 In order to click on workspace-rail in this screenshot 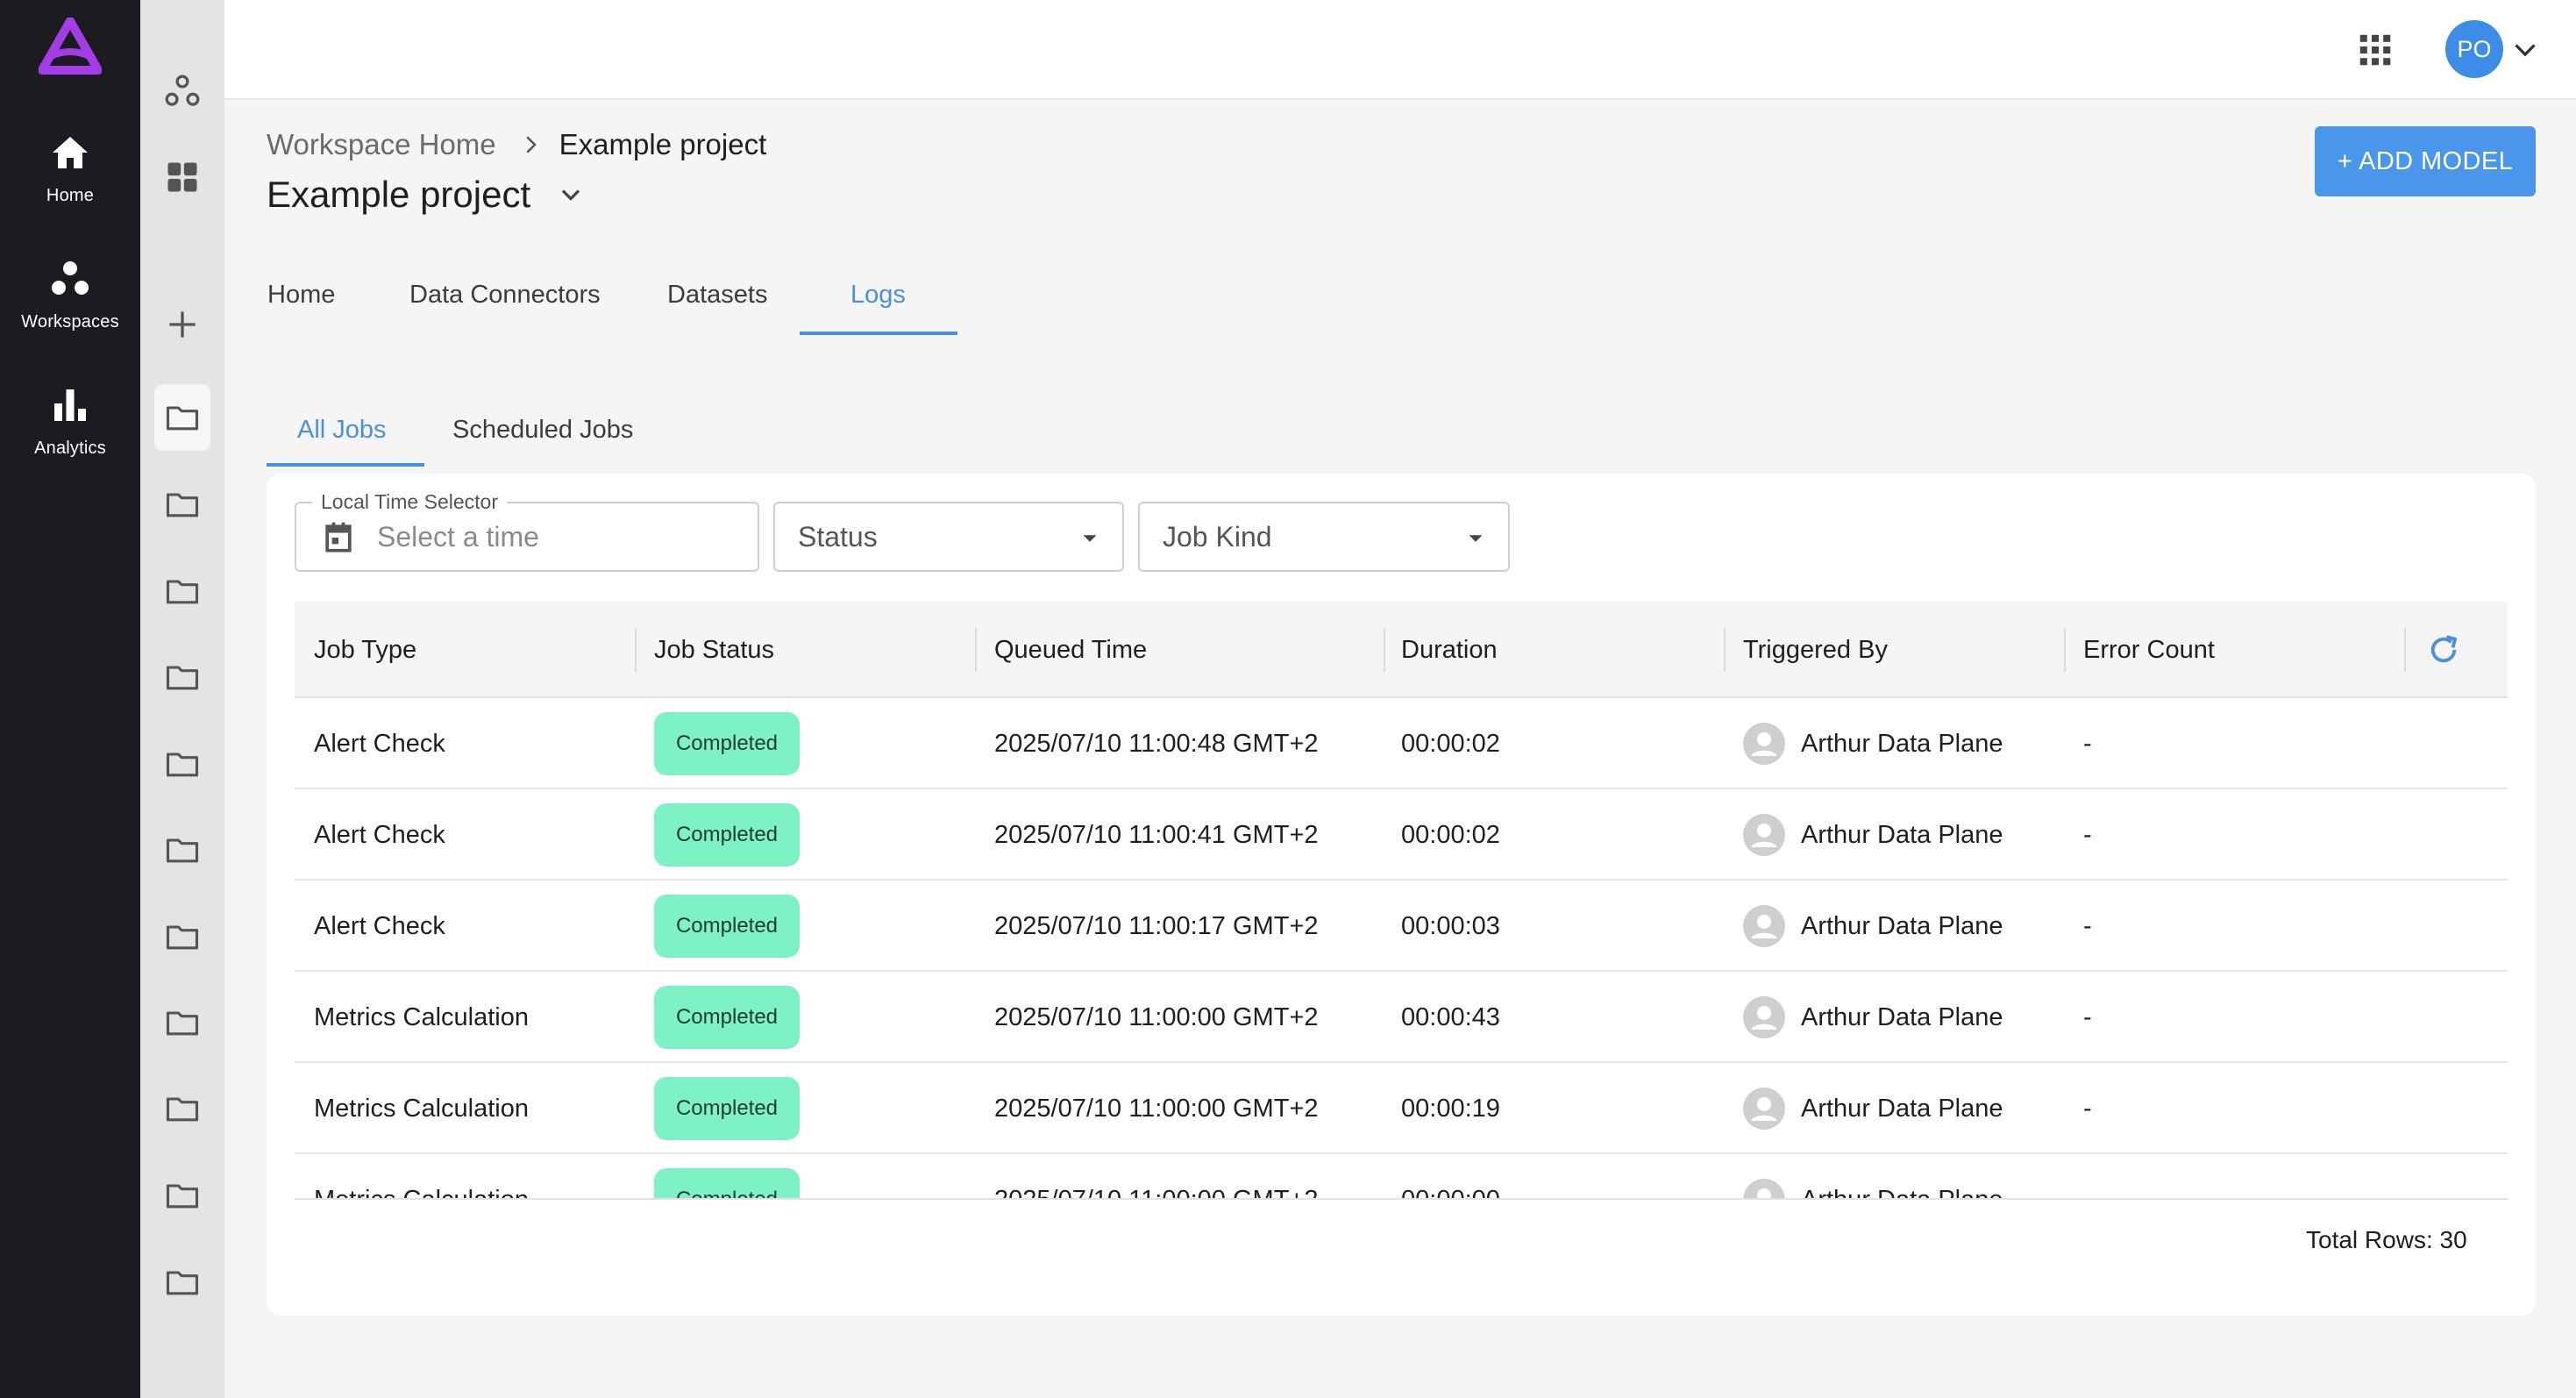, I will do `click(182, 699)`.